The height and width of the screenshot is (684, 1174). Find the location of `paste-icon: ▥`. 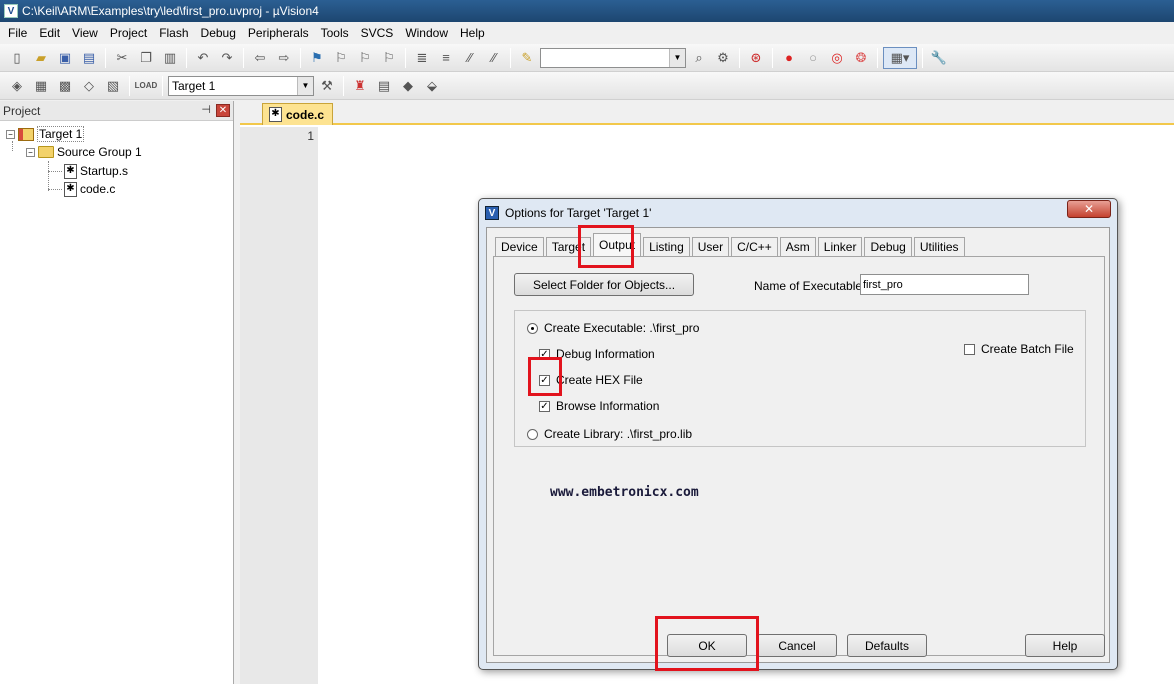

paste-icon: ▥ is located at coordinates (170, 58).